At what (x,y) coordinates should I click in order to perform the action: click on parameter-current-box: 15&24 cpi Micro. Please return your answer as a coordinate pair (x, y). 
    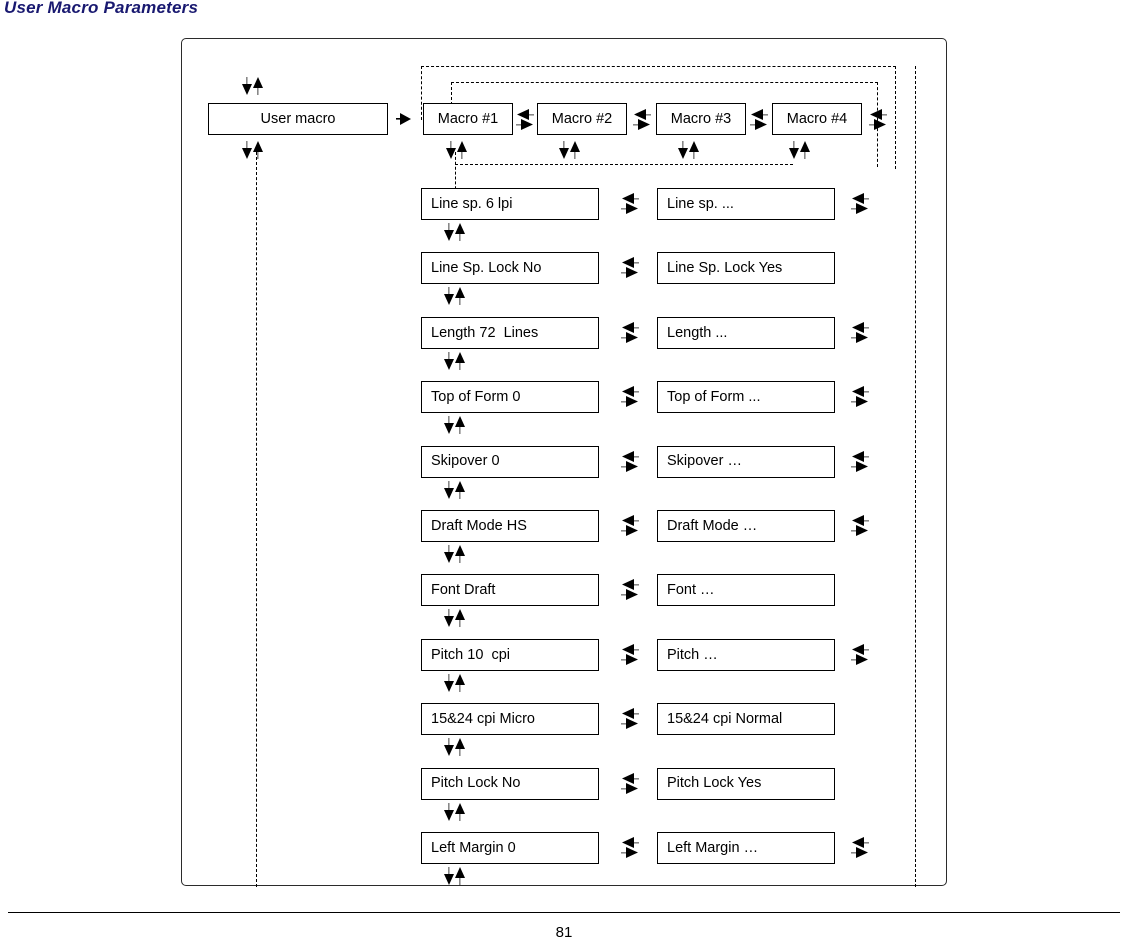
    Looking at the image, I should click on (510, 719).